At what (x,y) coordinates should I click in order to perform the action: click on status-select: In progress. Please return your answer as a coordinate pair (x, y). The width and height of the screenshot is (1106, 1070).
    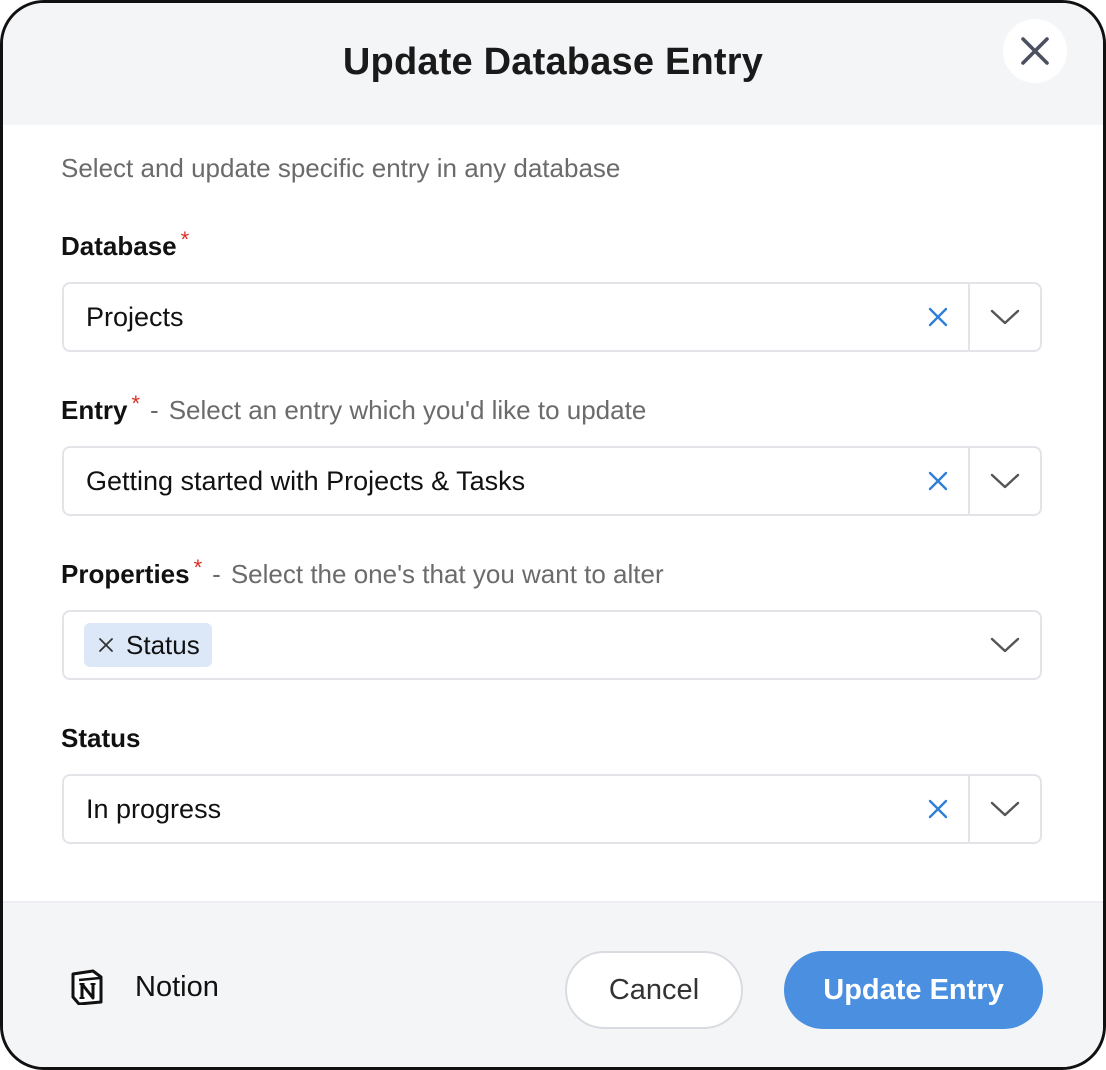
    Looking at the image, I should click on (552, 809).